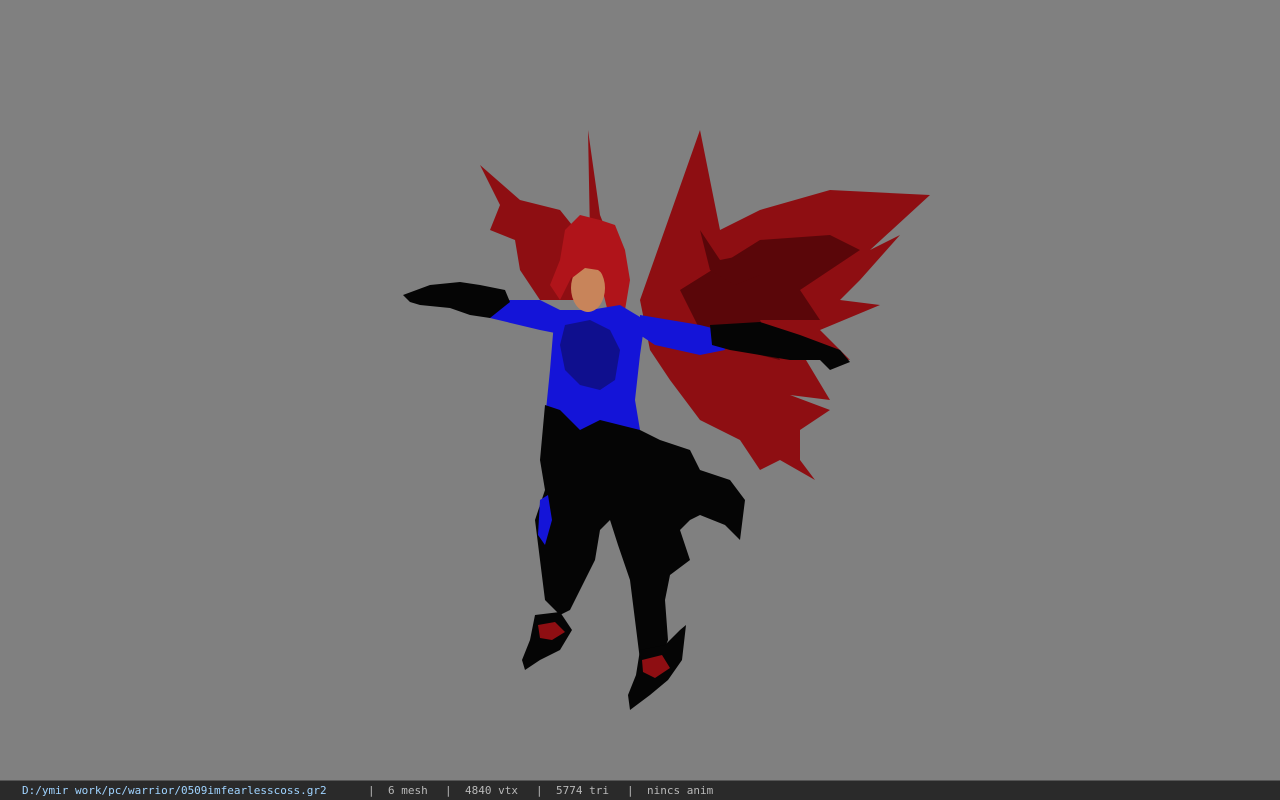  What do you see at coordinates (680, 790) in the screenshot?
I see `animation-status-label: nincs anim` at bounding box center [680, 790].